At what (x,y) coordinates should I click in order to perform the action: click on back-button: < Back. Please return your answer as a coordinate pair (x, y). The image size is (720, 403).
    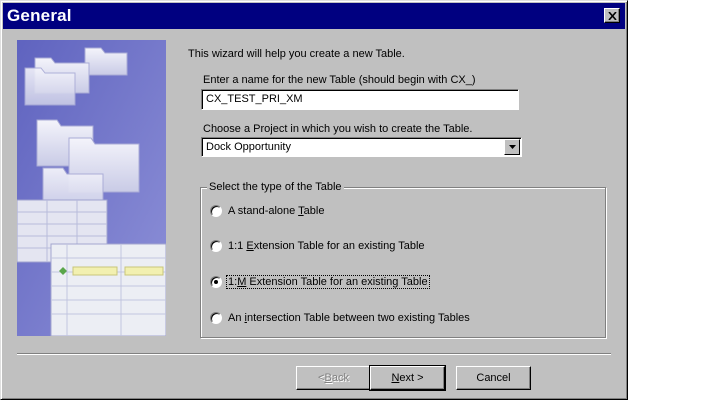
    Looking at the image, I should click on (333, 378).